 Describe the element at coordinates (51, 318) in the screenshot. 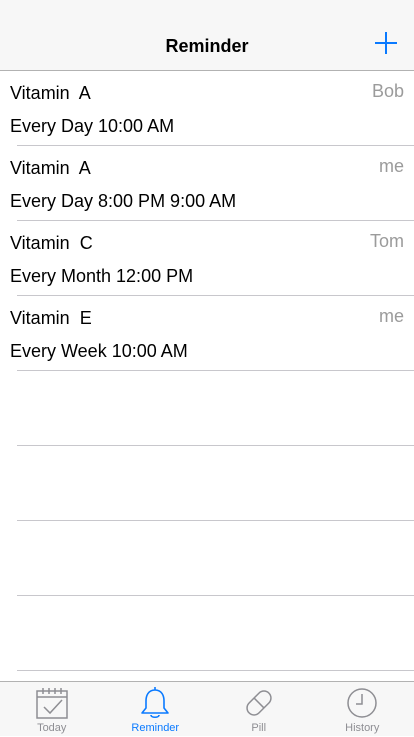

I see `medicine-name: Vitamin E` at that location.